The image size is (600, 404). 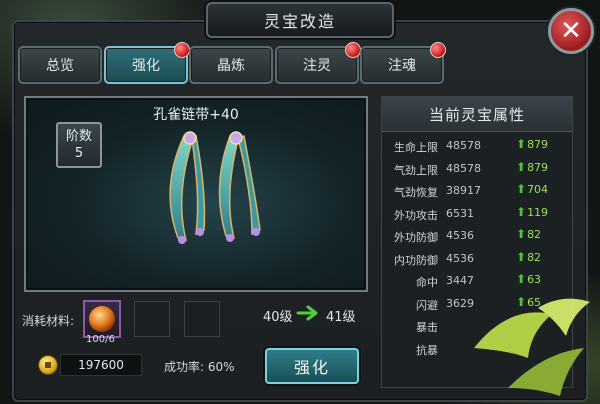 I want to click on tab-infuse-soul: 注魂, so click(x=403, y=63).